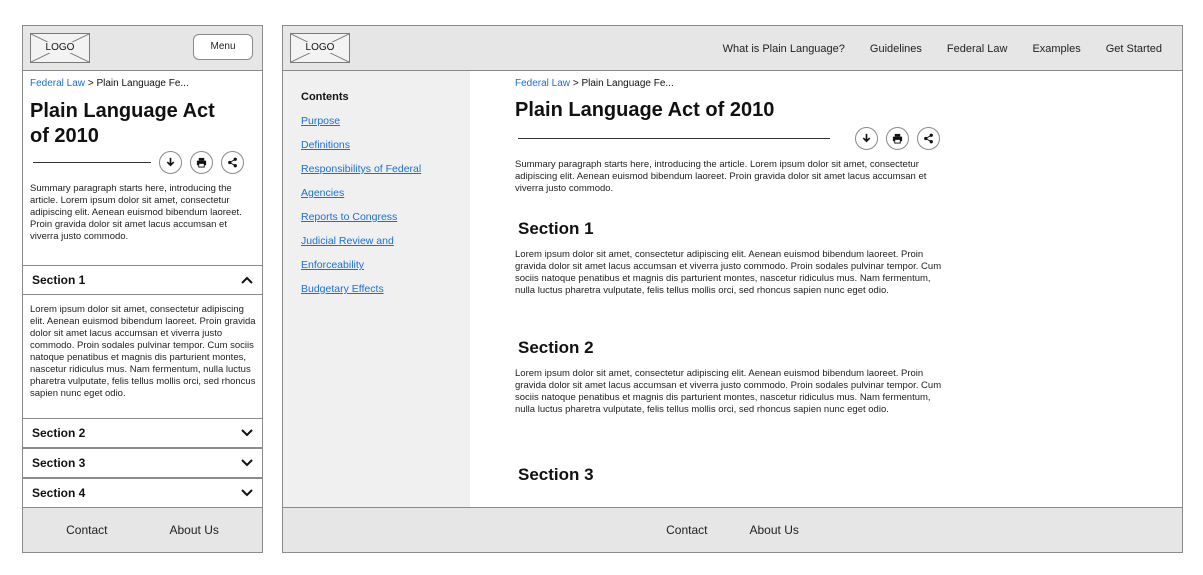  I want to click on accordion-section-2: Section 2, so click(142, 433).